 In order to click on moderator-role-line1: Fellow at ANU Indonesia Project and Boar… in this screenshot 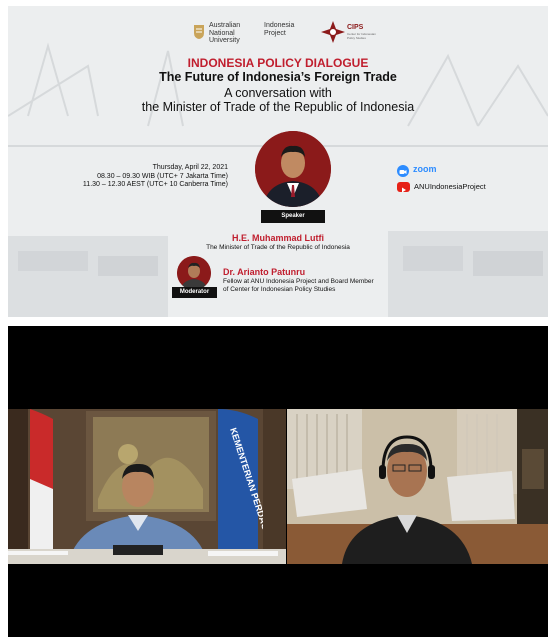, I will do `click(298, 281)`.